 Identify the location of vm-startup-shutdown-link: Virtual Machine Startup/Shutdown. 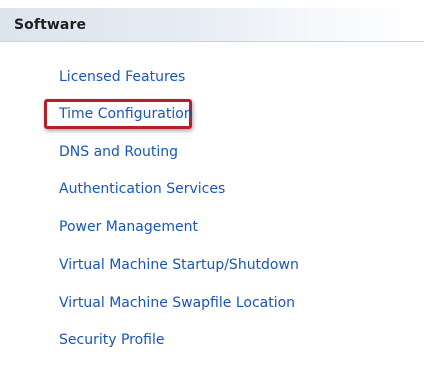
(179, 265).